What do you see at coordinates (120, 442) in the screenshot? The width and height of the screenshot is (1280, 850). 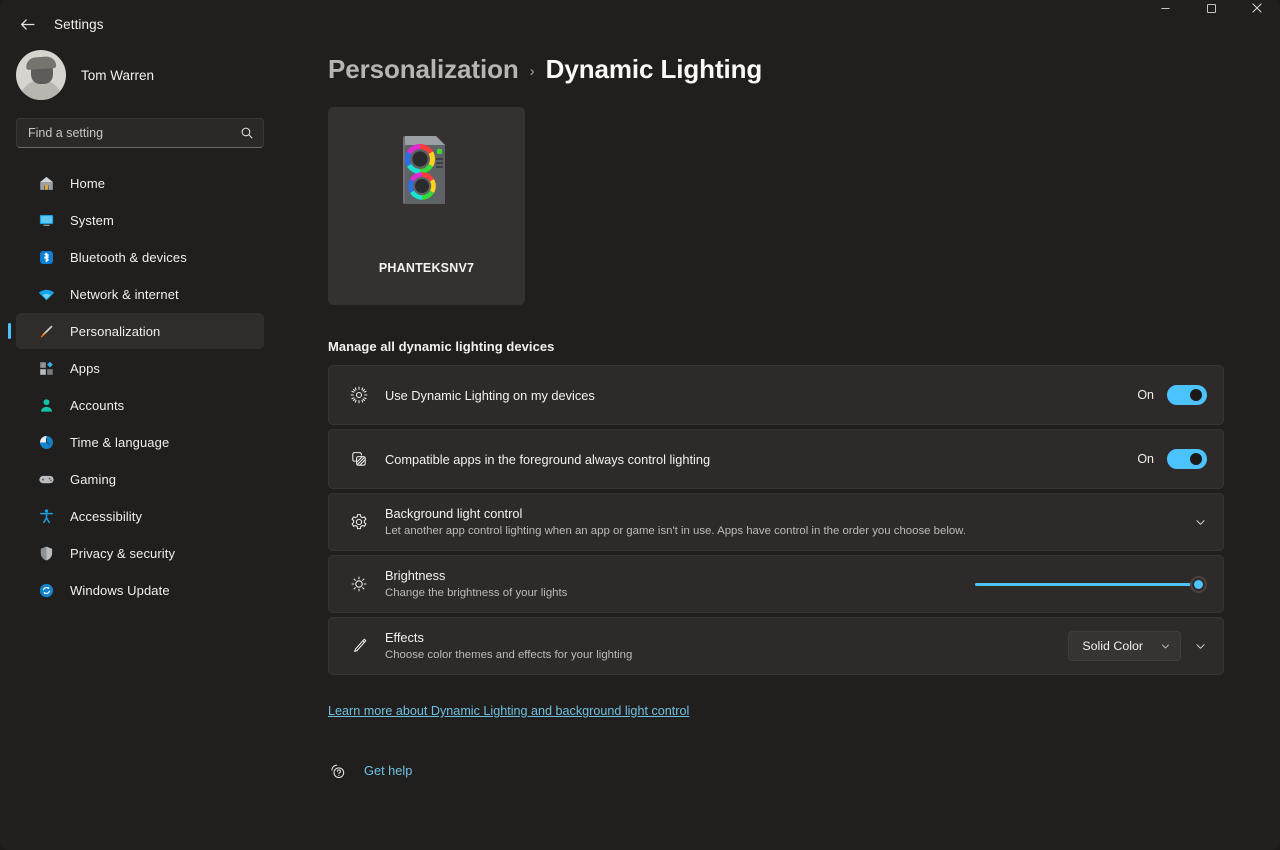 I see `sidebar-item-label: Time & language` at bounding box center [120, 442].